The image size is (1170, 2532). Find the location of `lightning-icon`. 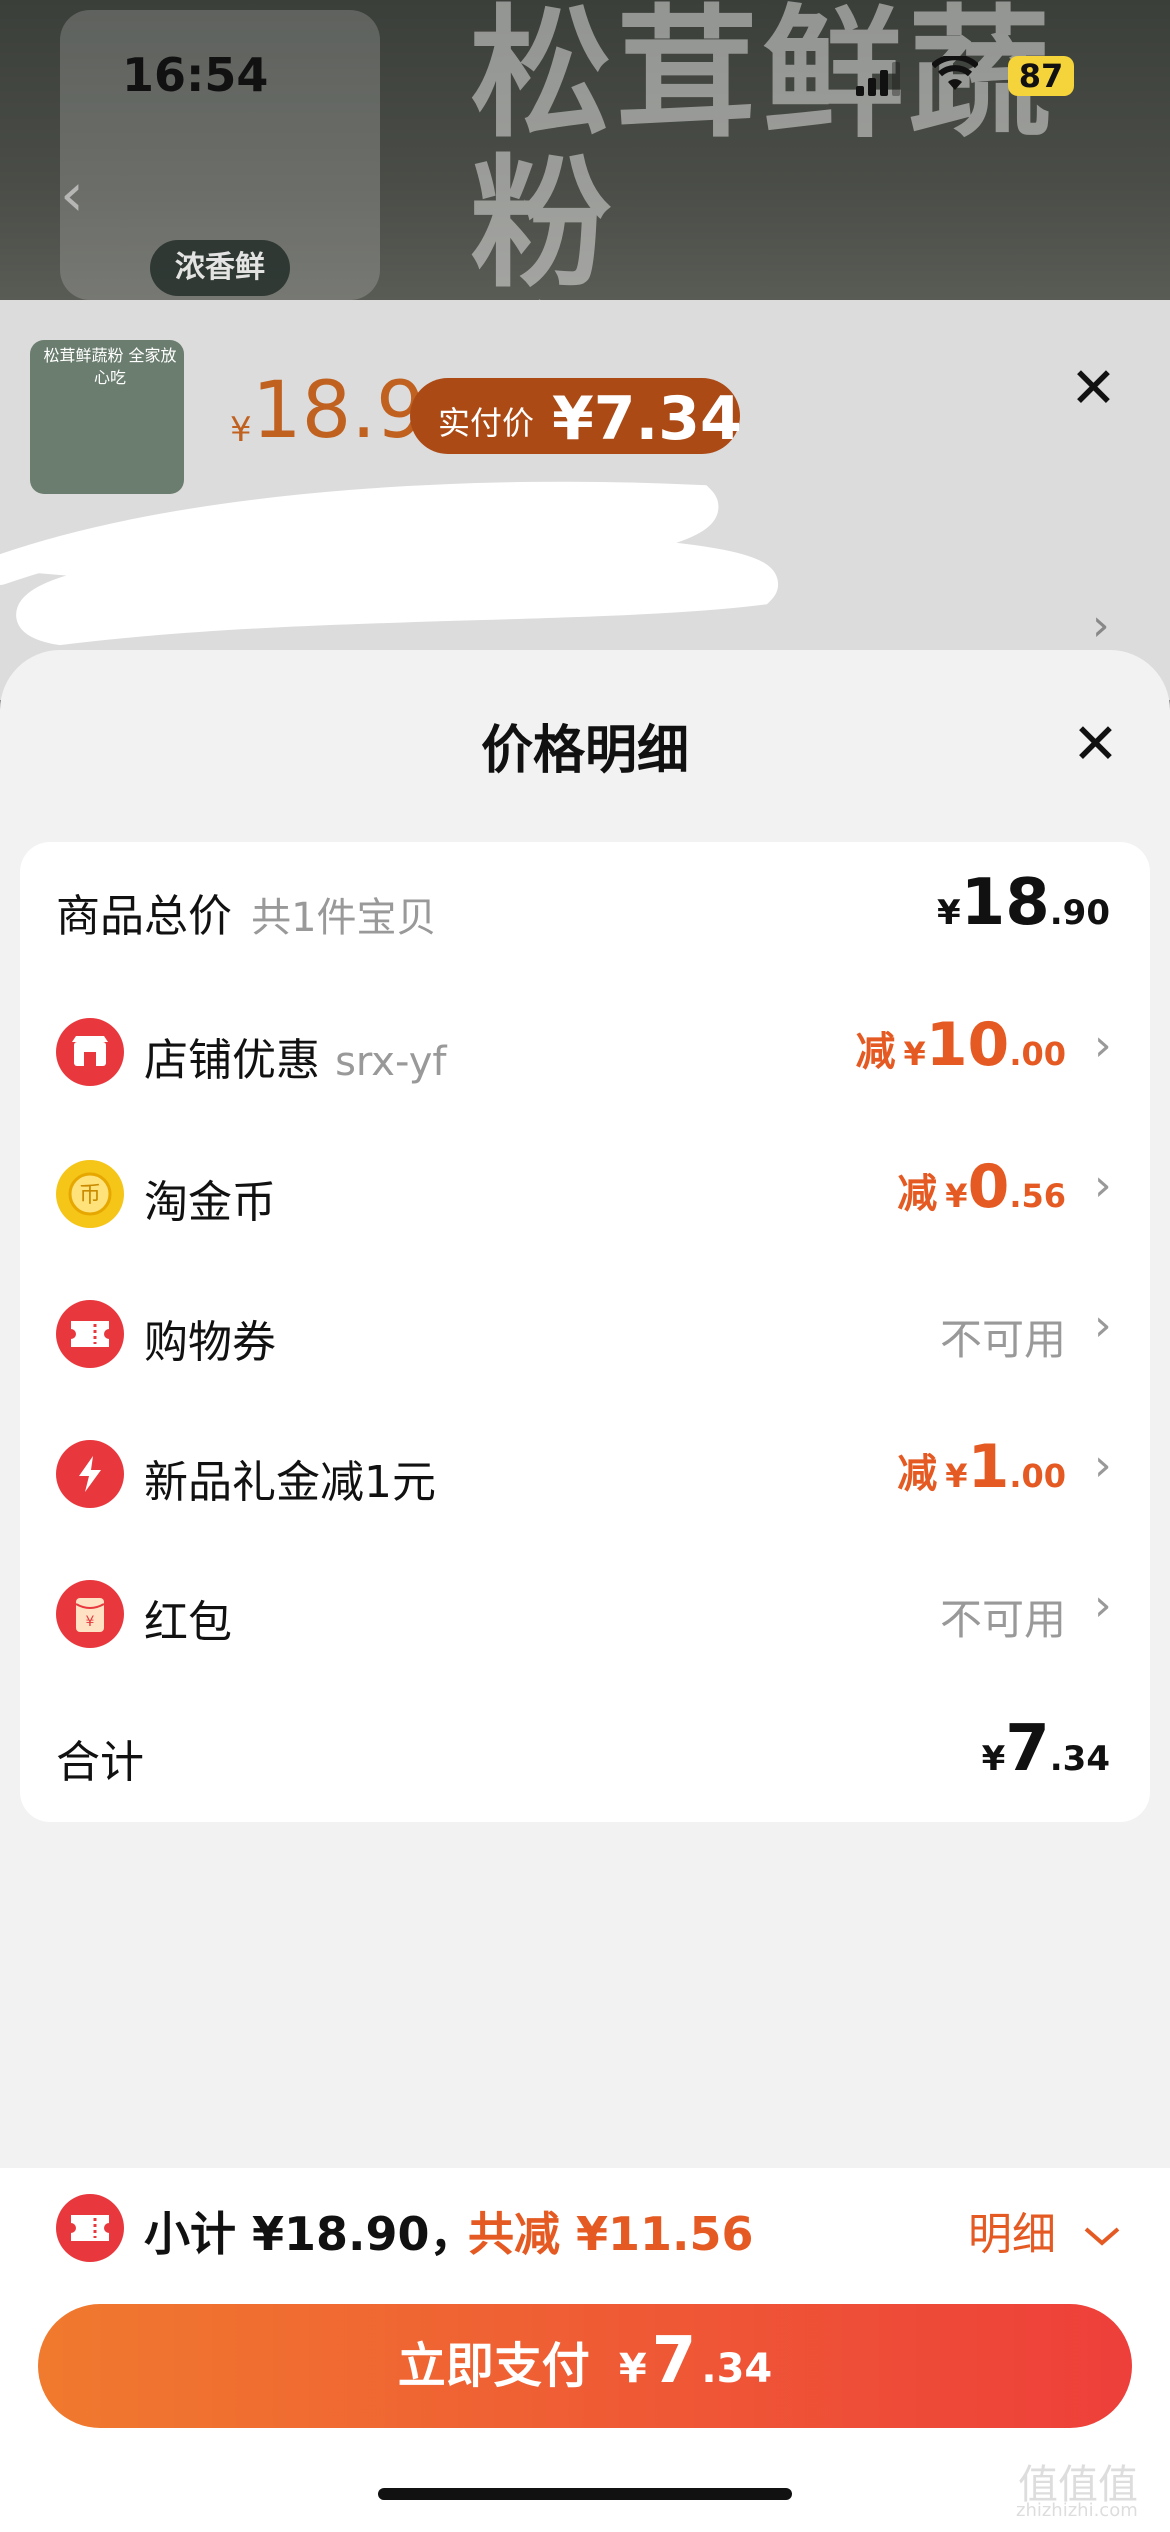

lightning-icon is located at coordinates (90, 1474).